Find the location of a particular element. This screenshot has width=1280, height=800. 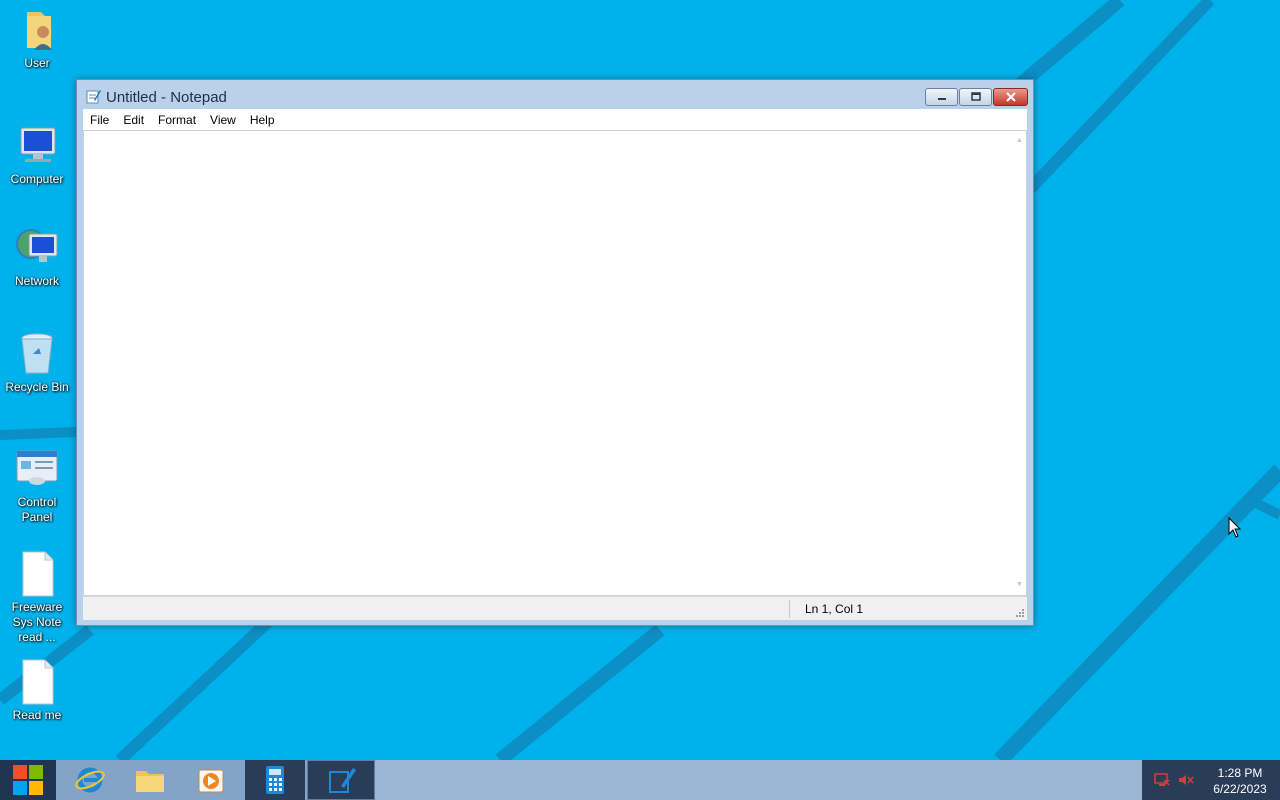

desktop-icon-user: User is located at coordinates (37, 38).